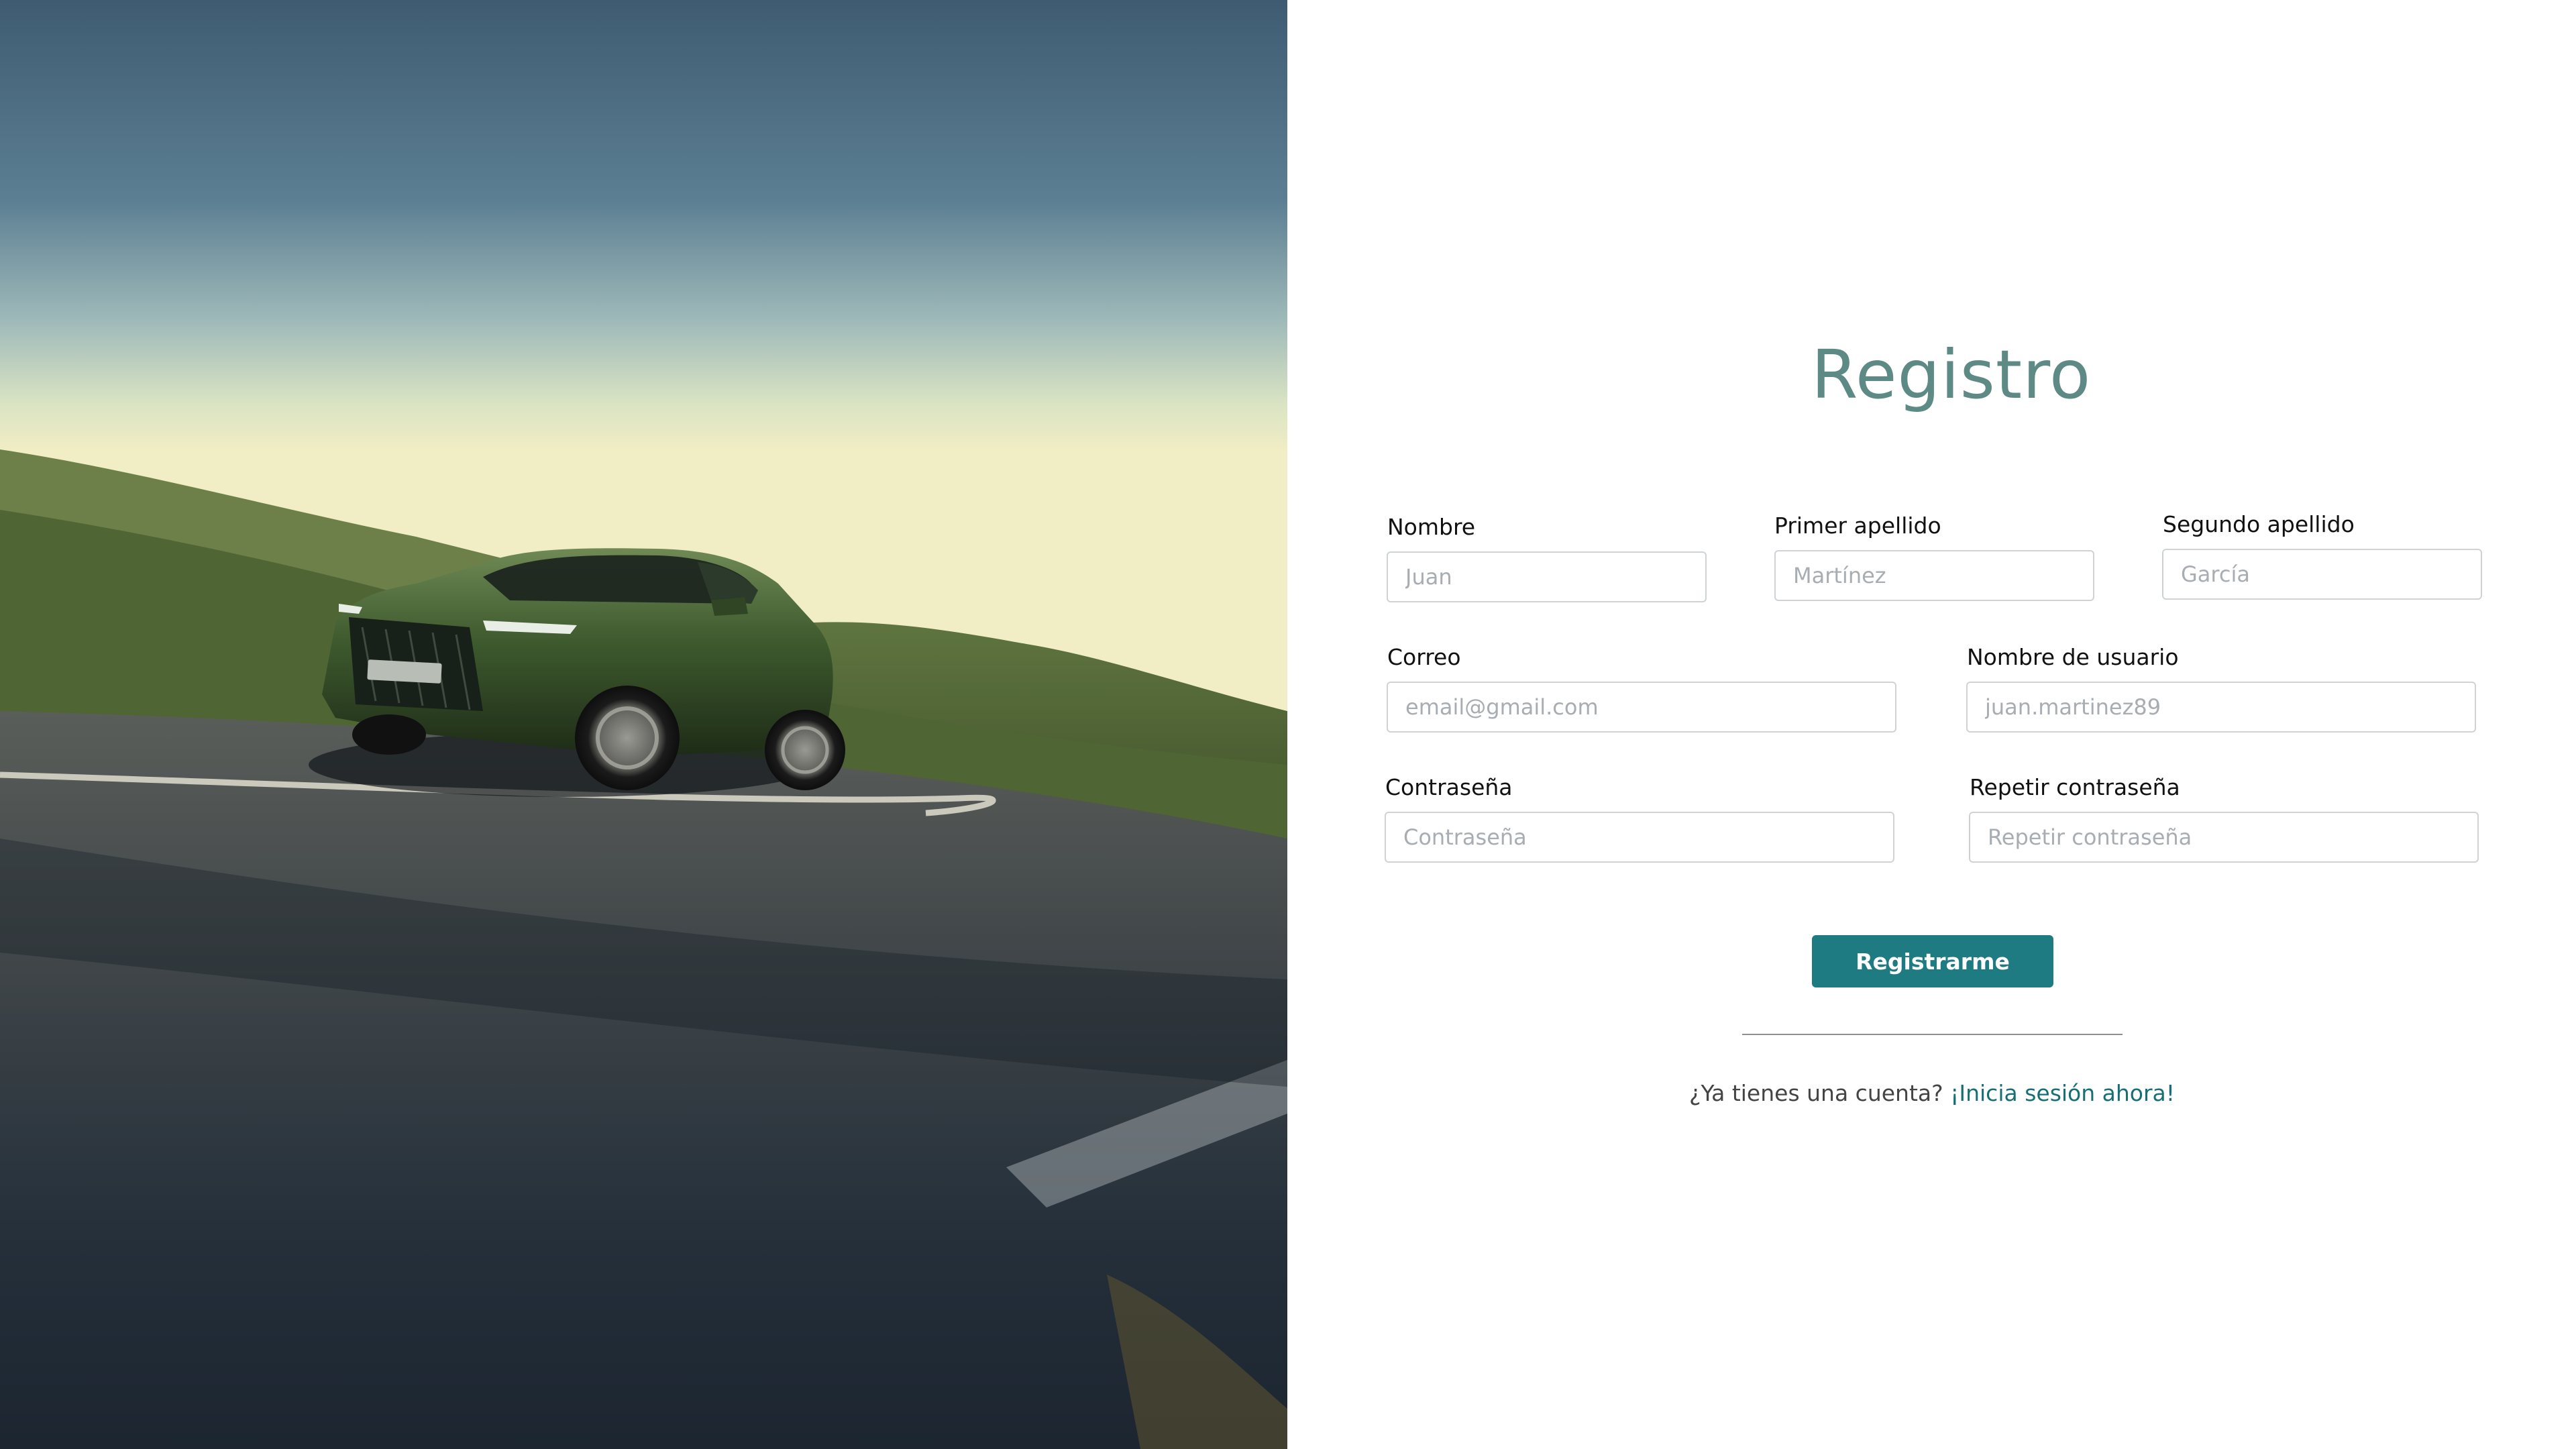 This screenshot has height=1449, width=2576. I want to click on login-prompt-text: ¿Ya tienes una cuenta?, so click(1819, 1093).